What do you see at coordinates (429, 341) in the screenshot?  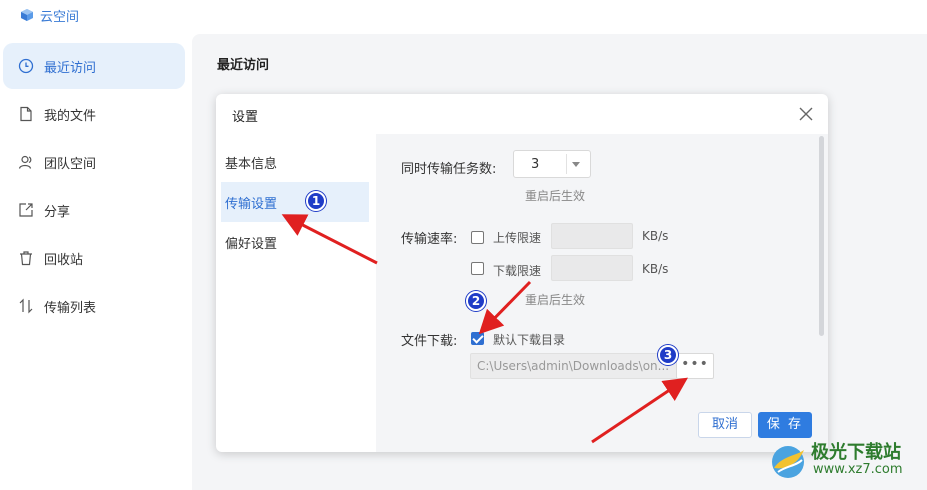 I see `file-download-label: 文件下载:` at bounding box center [429, 341].